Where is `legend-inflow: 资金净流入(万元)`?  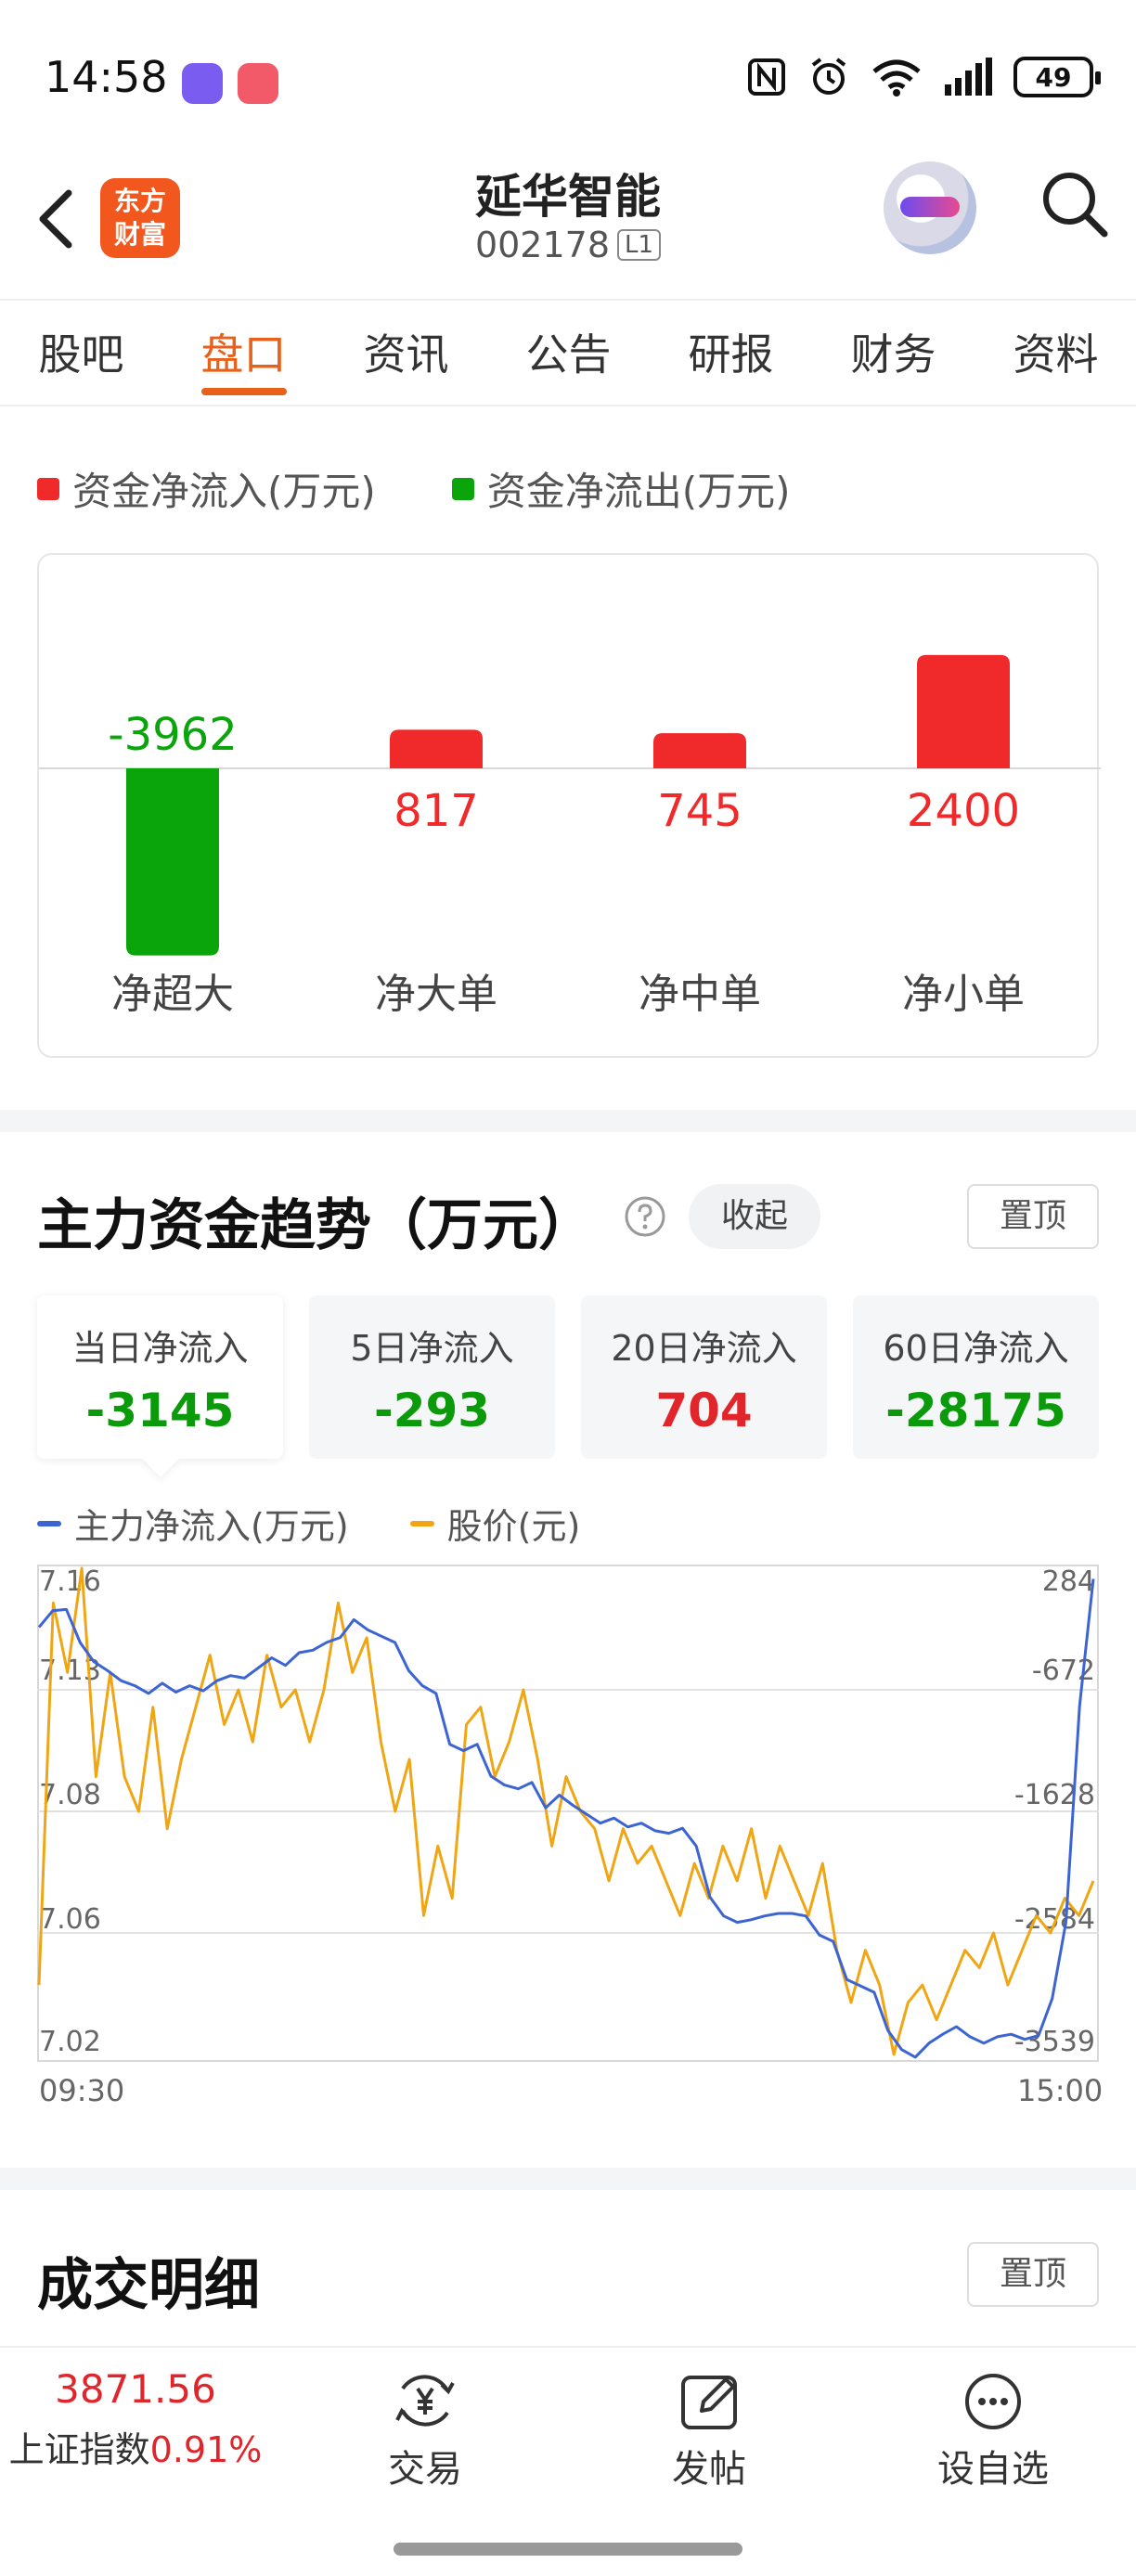 legend-inflow: 资金净流入(万元) is located at coordinates (206, 489).